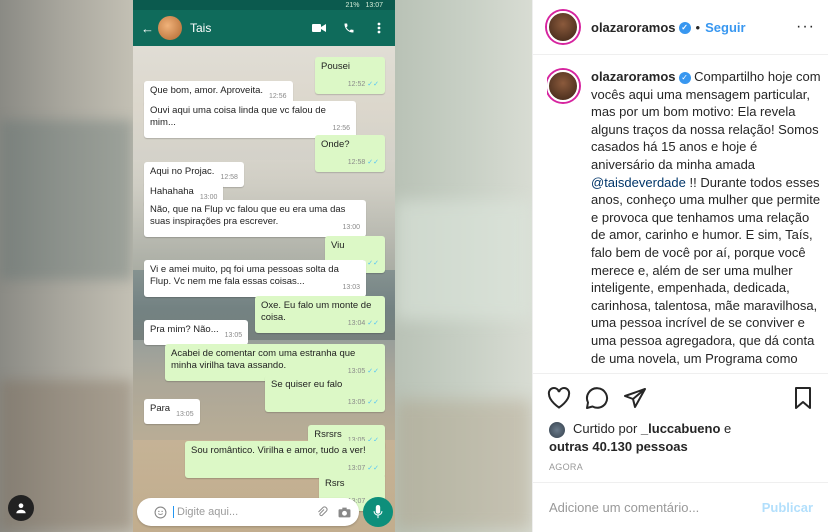 This screenshot has height=532, width=828. What do you see at coordinates (352, 5) in the screenshot?
I see `battery-level: 21%` at bounding box center [352, 5].